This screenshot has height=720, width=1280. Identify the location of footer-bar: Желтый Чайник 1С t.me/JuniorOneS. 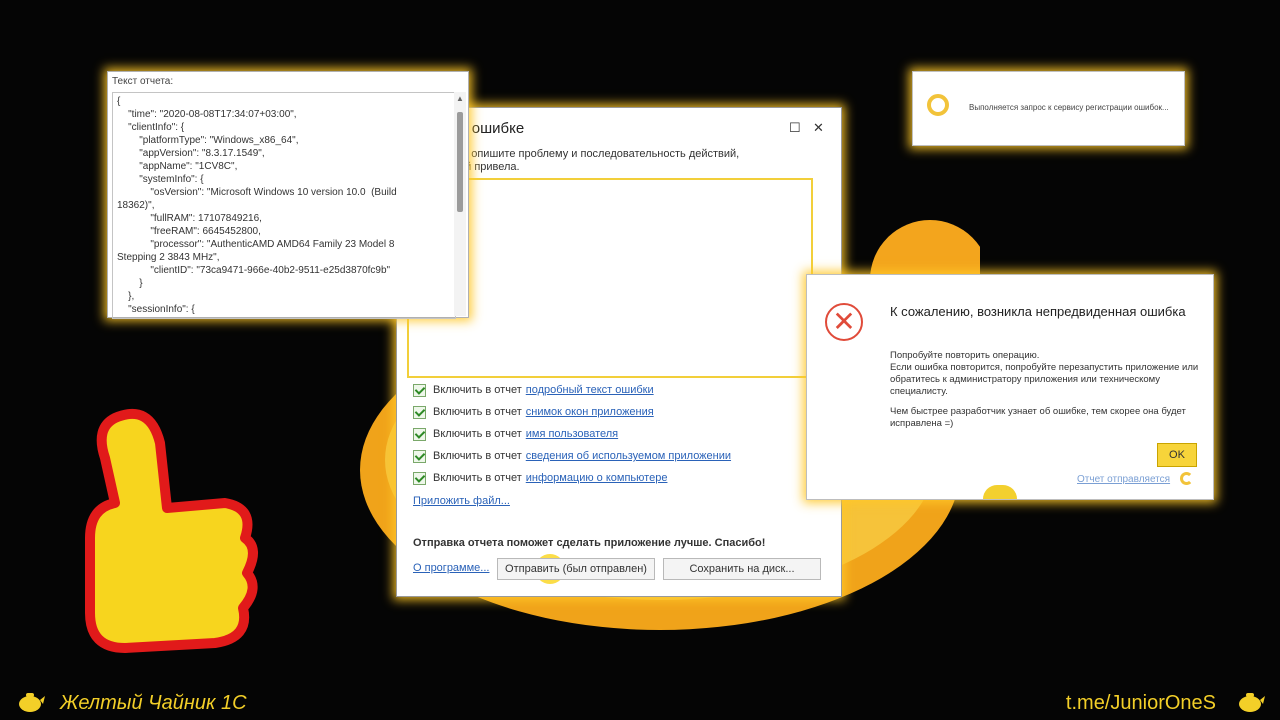
(640, 702).